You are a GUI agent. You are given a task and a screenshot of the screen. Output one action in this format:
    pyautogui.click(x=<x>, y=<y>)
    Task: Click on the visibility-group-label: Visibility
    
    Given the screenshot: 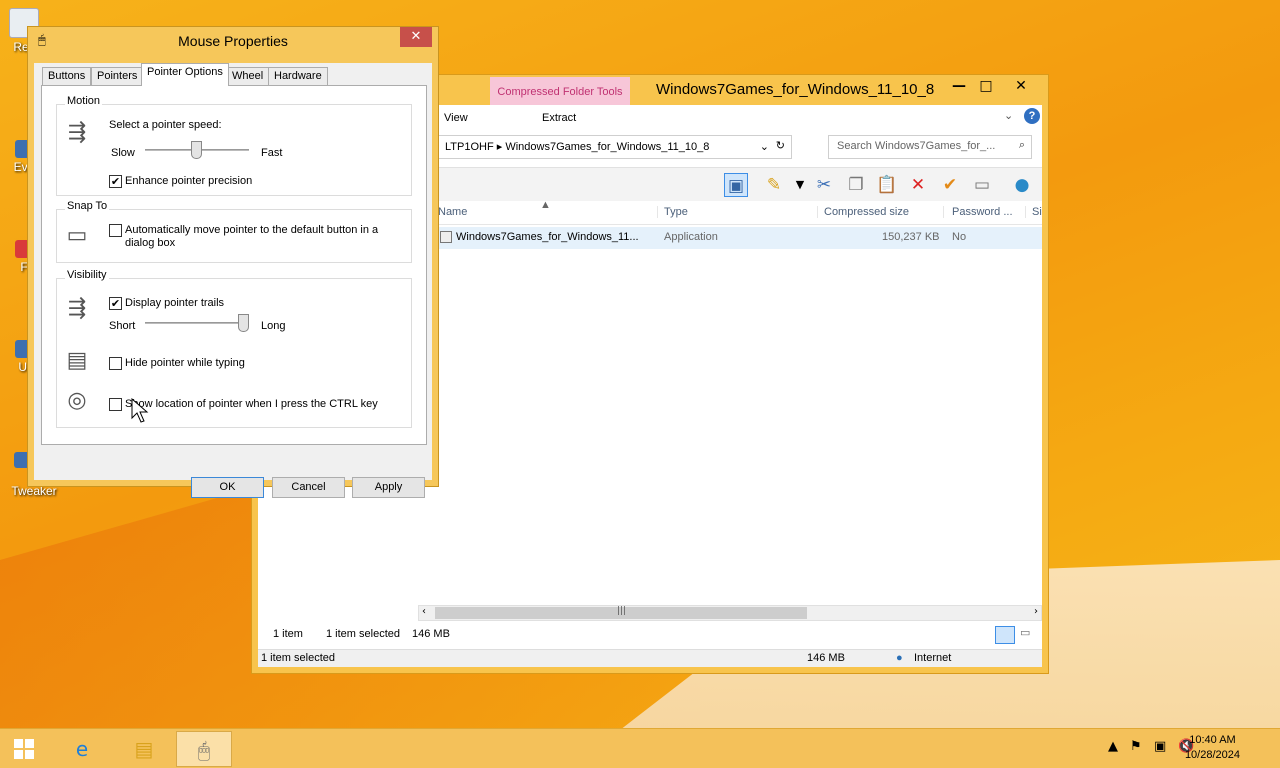 What is the action you would take?
    pyautogui.click(x=87, y=275)
    